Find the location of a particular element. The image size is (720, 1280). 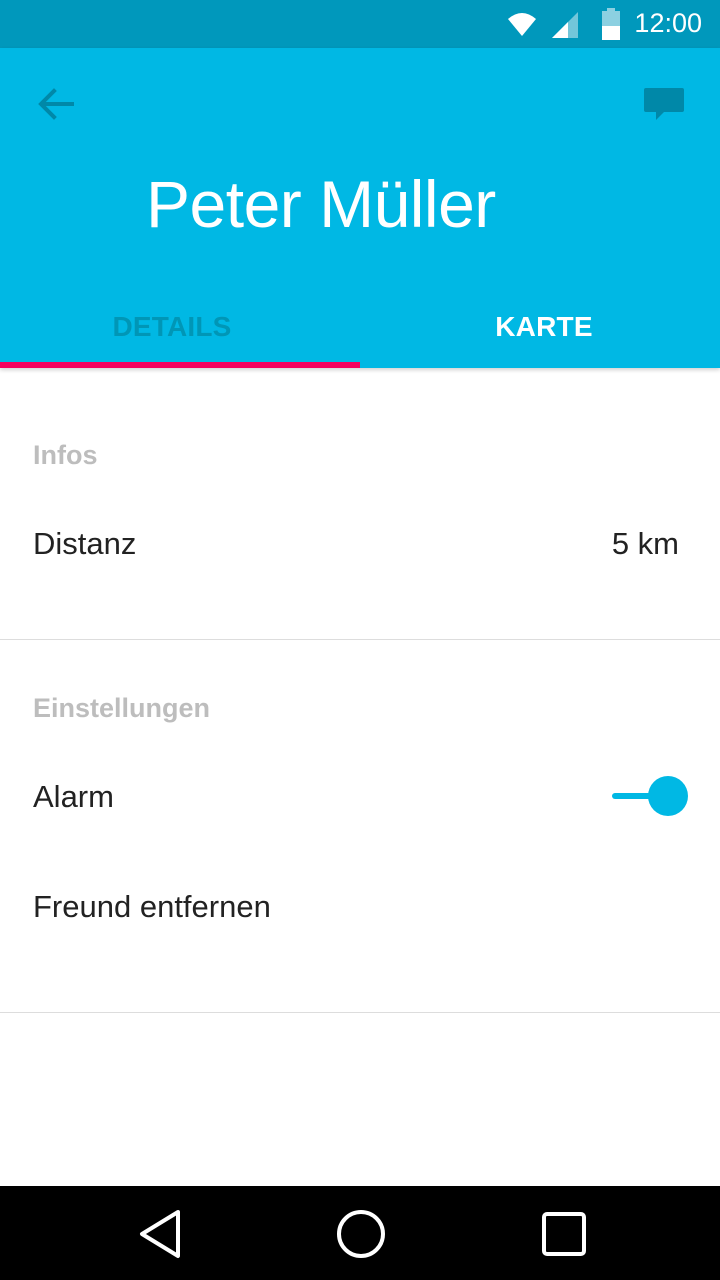

alarm-toggle is located at coordinates (650, 796).